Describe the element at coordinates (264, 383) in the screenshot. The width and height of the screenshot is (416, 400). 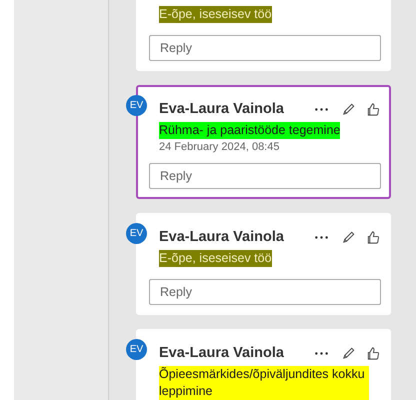
I see `comment-text: Õpieesmärkides/õpiväljundites kokku leppimine` at that location.